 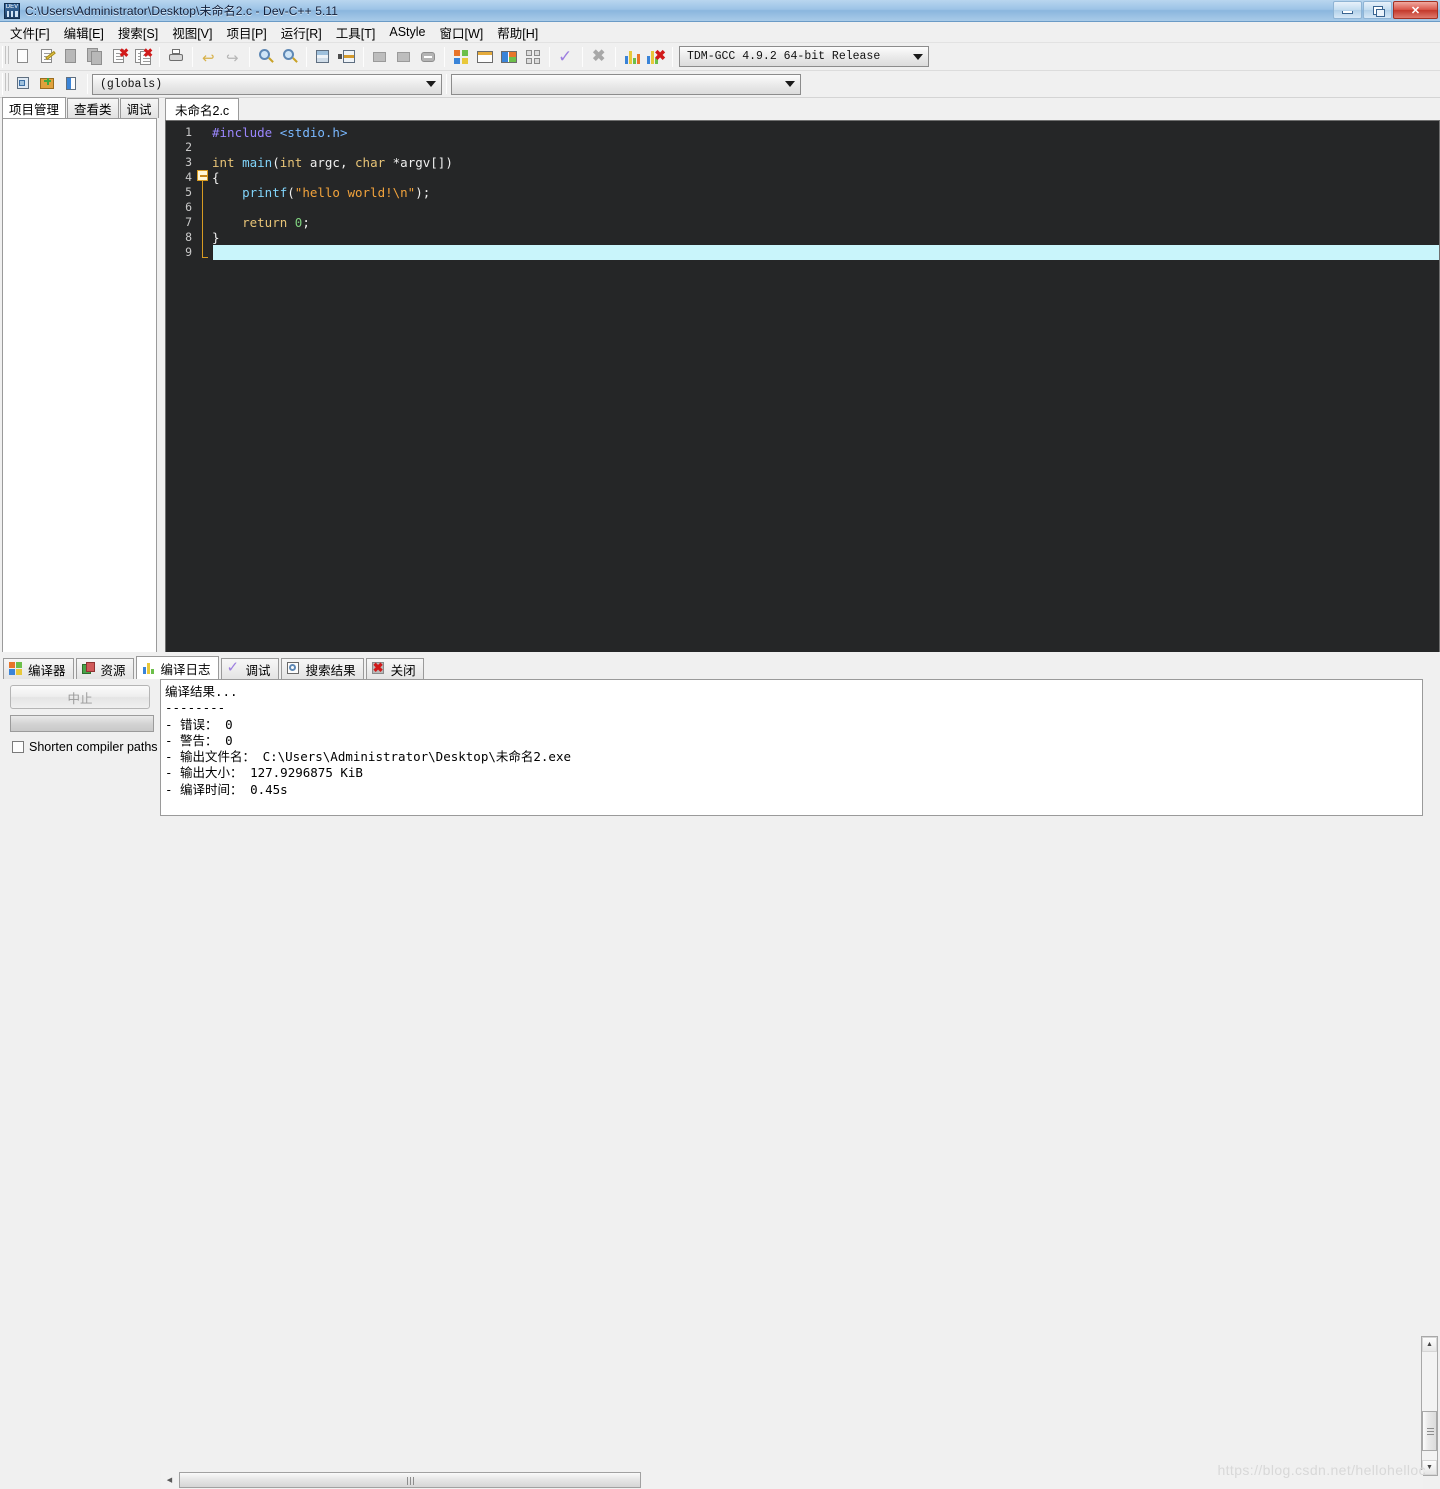 I want to click on toolbar-separator, so click(x=549, y=56).